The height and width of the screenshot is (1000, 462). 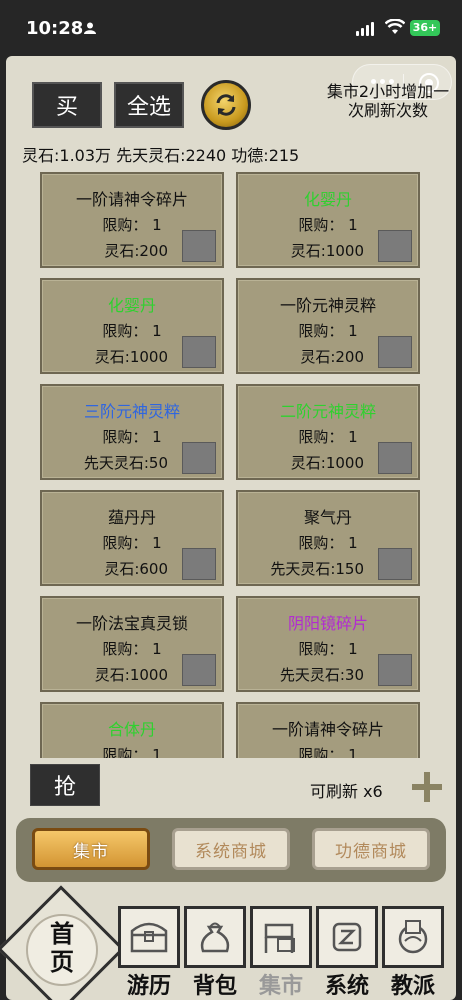 I want to click on item-card: 一阶请神令碎片 限购： 1 灵石:200, so click(x=132, y=220).